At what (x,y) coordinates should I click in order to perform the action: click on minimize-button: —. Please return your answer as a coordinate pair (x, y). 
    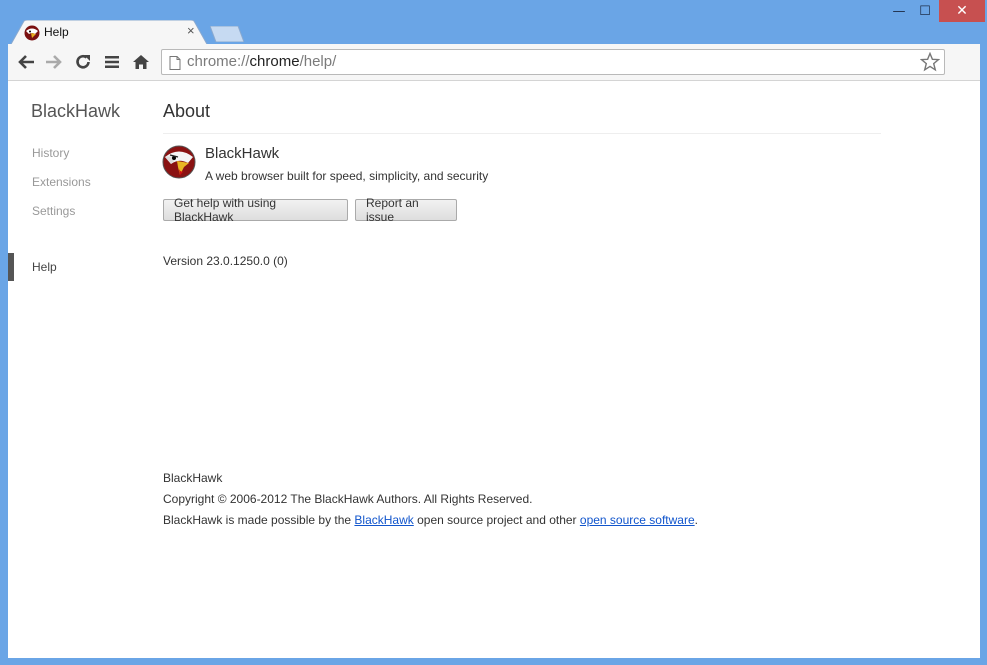
    Looking at the image, I should click on (899, 11).